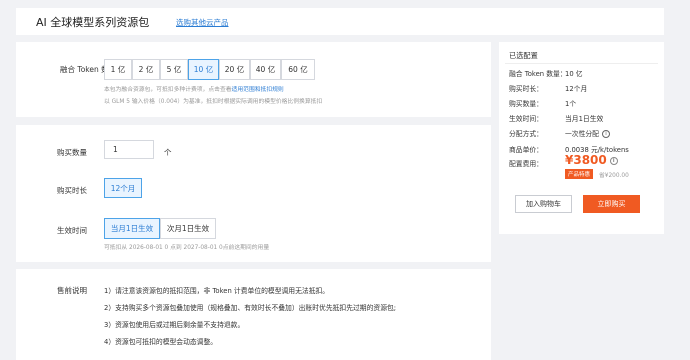 The height and width of the screenshot is (360, 690). I want to click on token-desc-text: 本包为融合资源包，可抵扣多种计费项，点击查看, so click(168, 90).